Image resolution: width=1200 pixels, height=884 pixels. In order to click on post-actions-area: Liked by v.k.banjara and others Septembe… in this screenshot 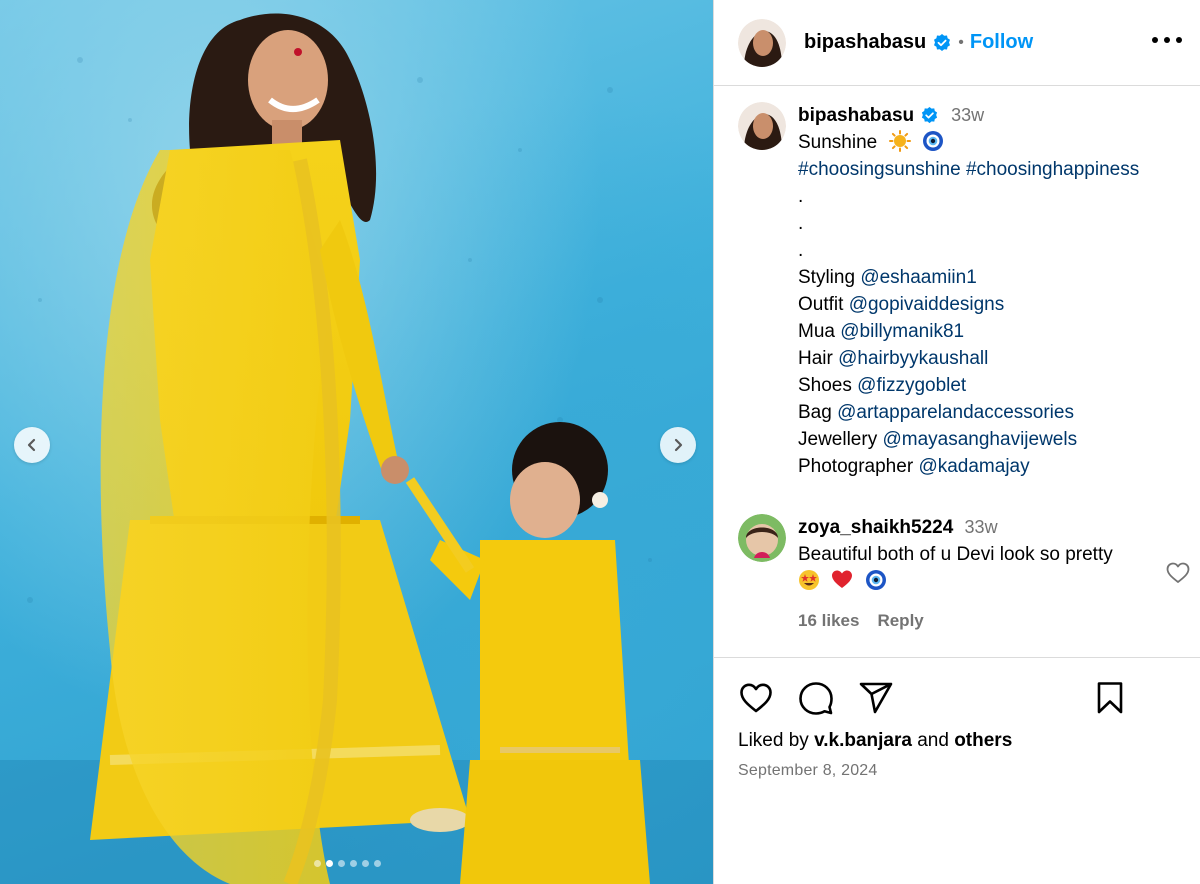, I will do `click(957, 770)`.